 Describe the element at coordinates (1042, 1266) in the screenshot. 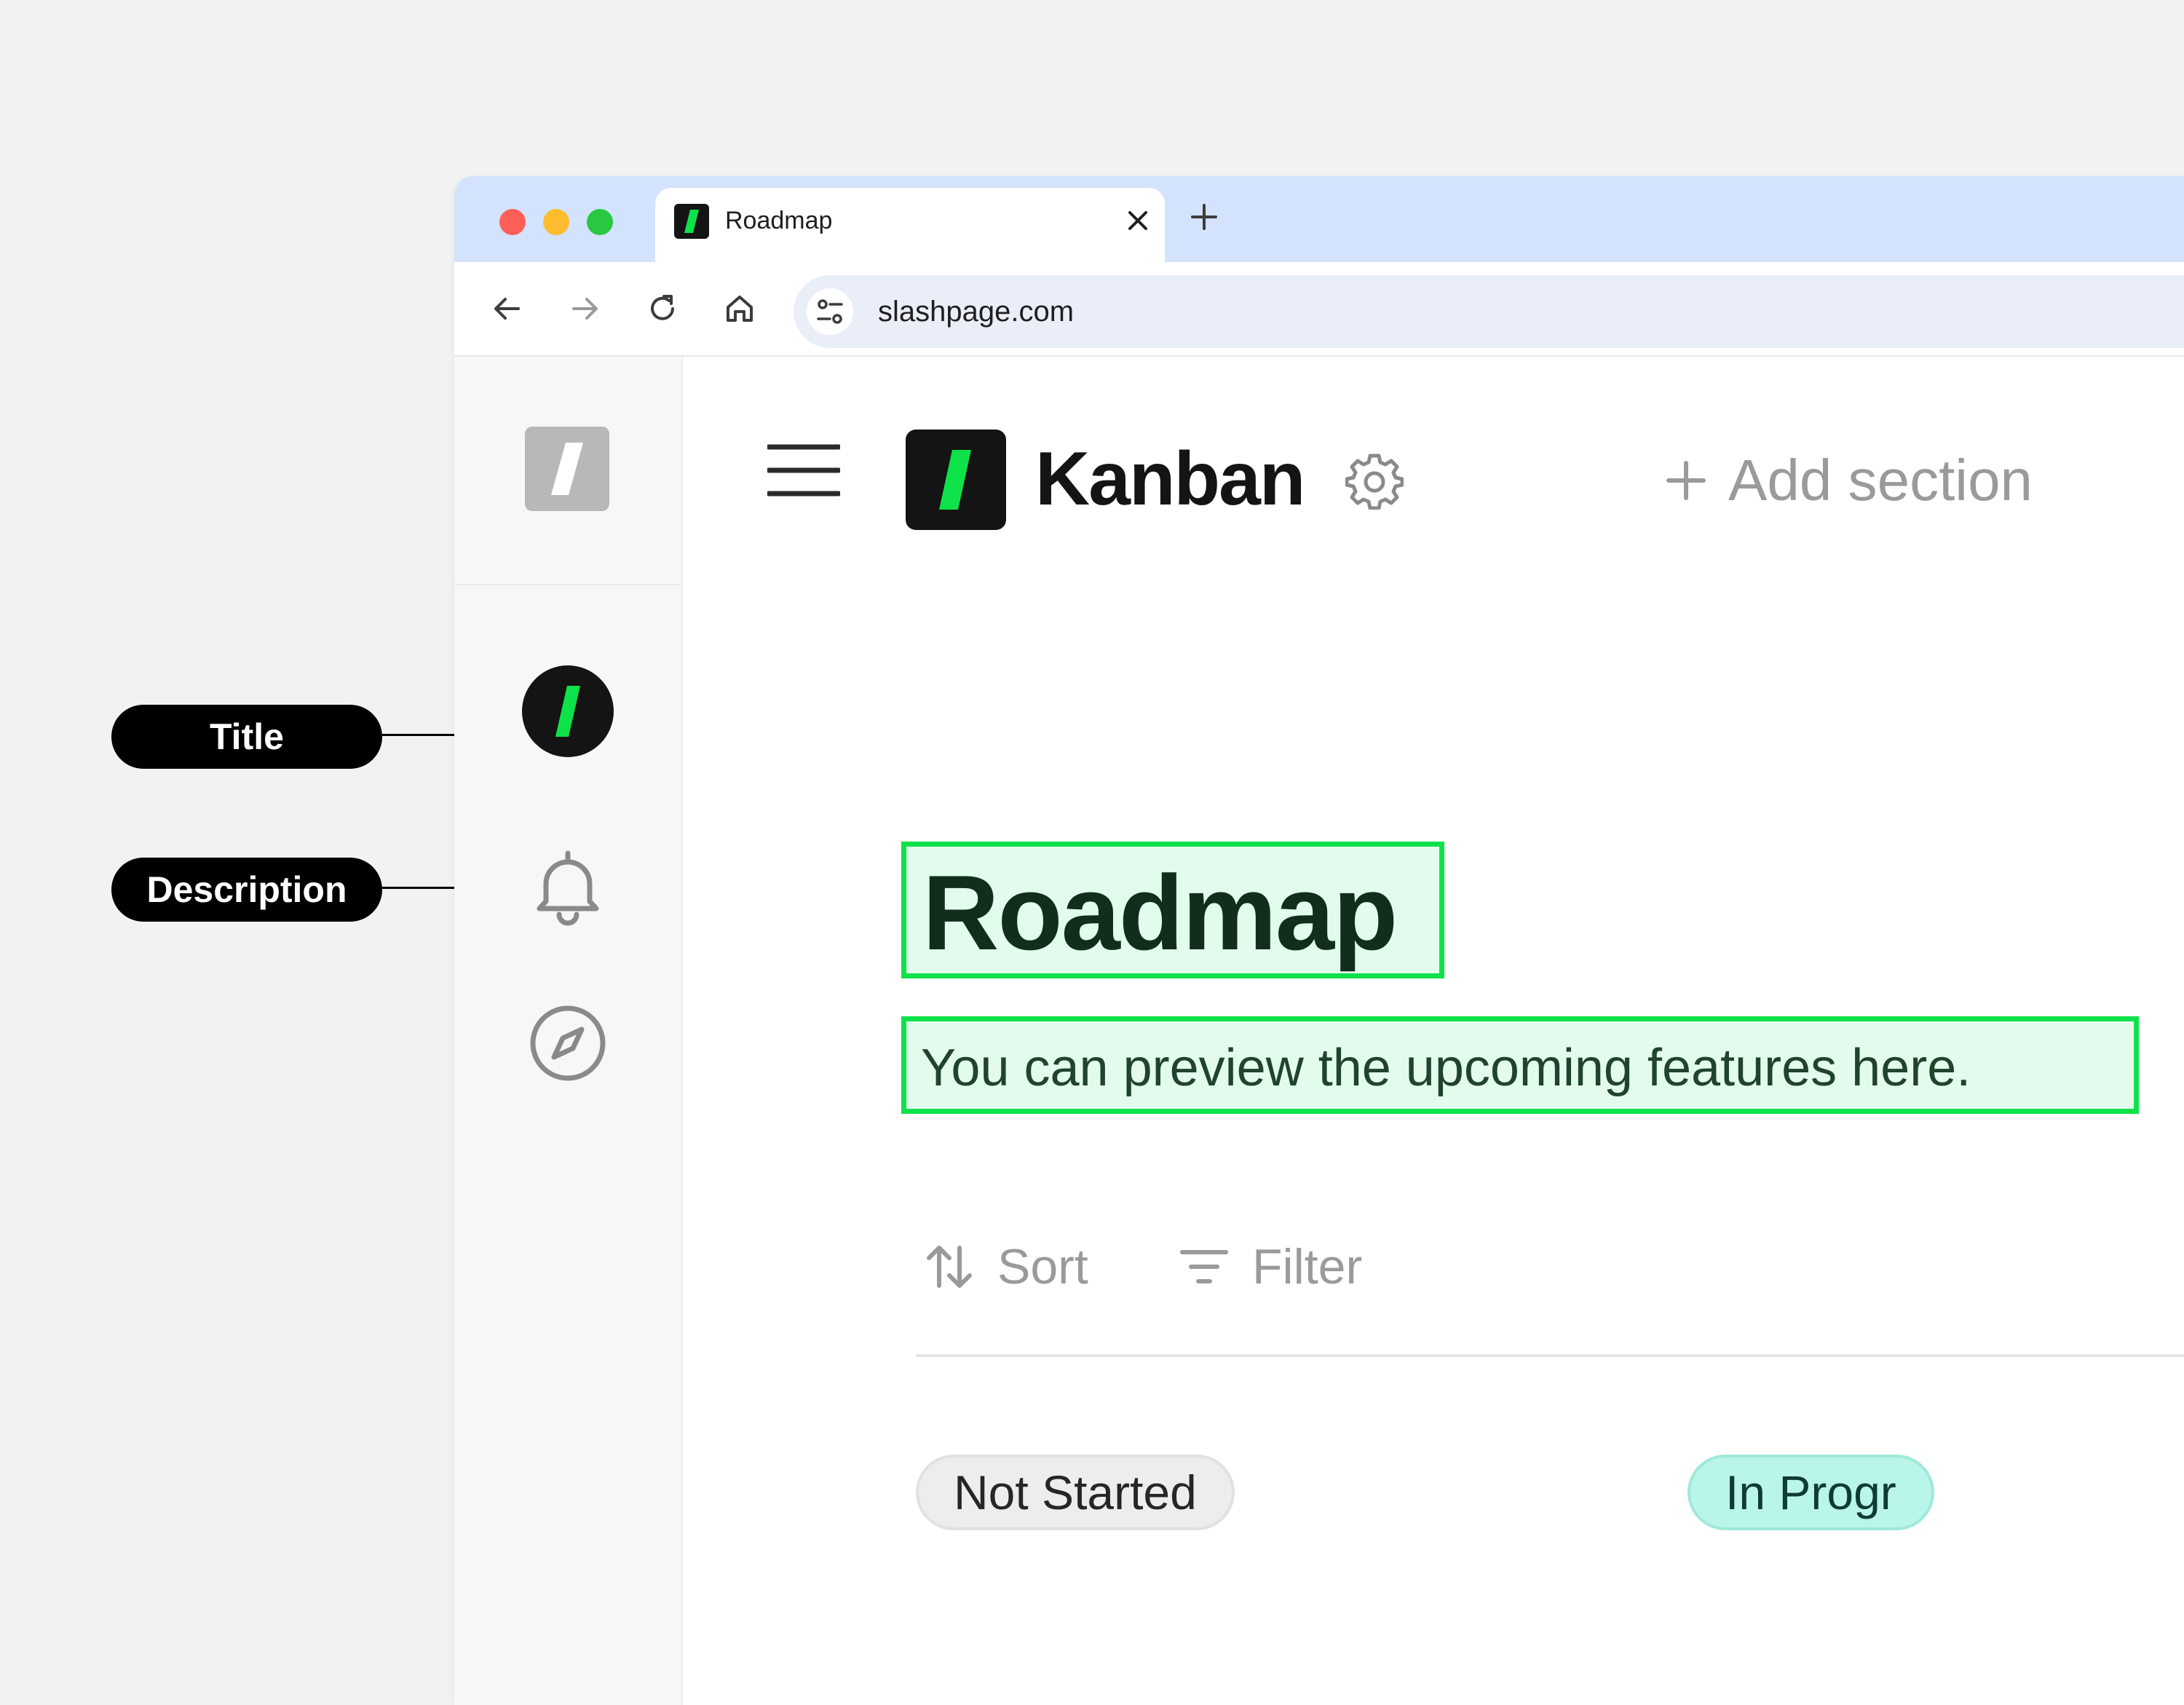

I see `sort-label: Sort` at that location.